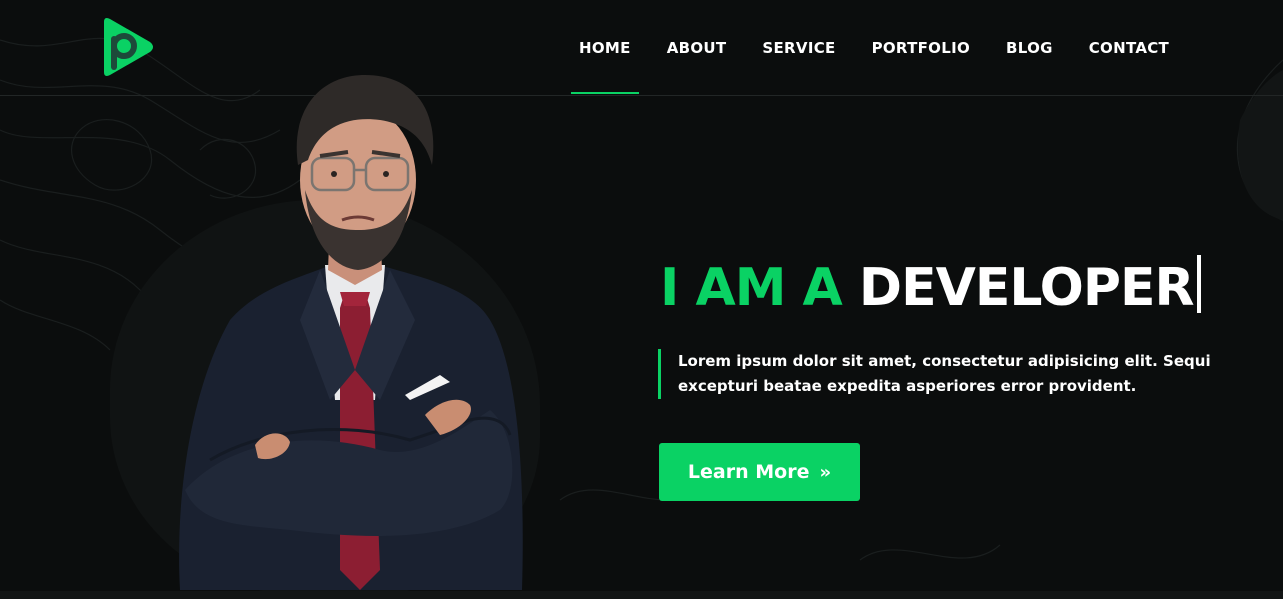  What do you see at coordinates (1029, 48) in the screenshot?
I see `nav-item-blog: BLOG` at bounding box center [1029, 48].